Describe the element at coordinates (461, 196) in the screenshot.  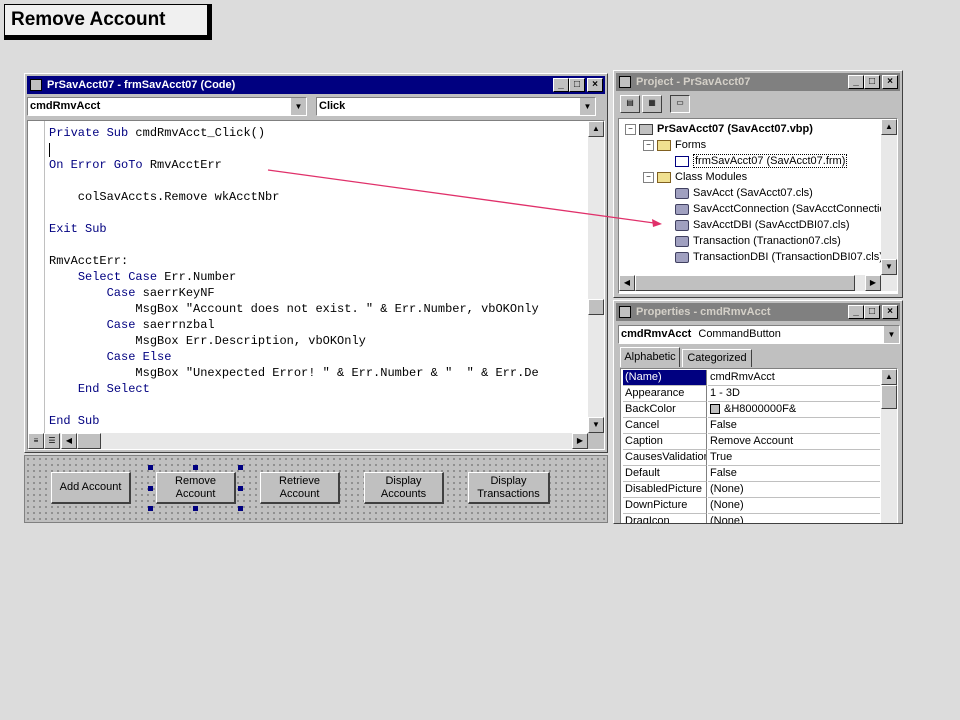
I see `annotation-arrow-line` at that location.